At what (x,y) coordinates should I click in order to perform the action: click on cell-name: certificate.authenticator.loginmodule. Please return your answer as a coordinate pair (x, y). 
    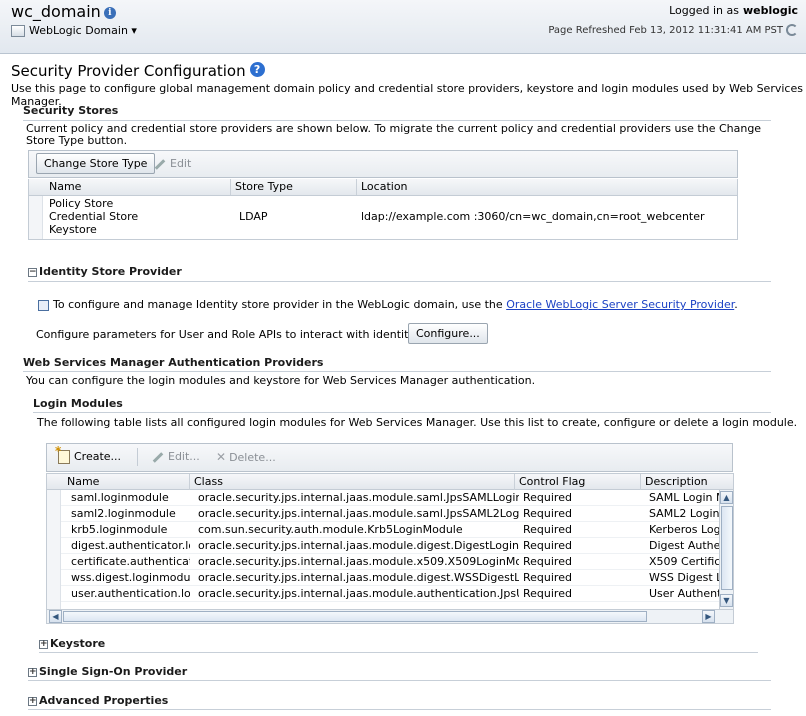
    Looking at the image, I should click on (130, 561).